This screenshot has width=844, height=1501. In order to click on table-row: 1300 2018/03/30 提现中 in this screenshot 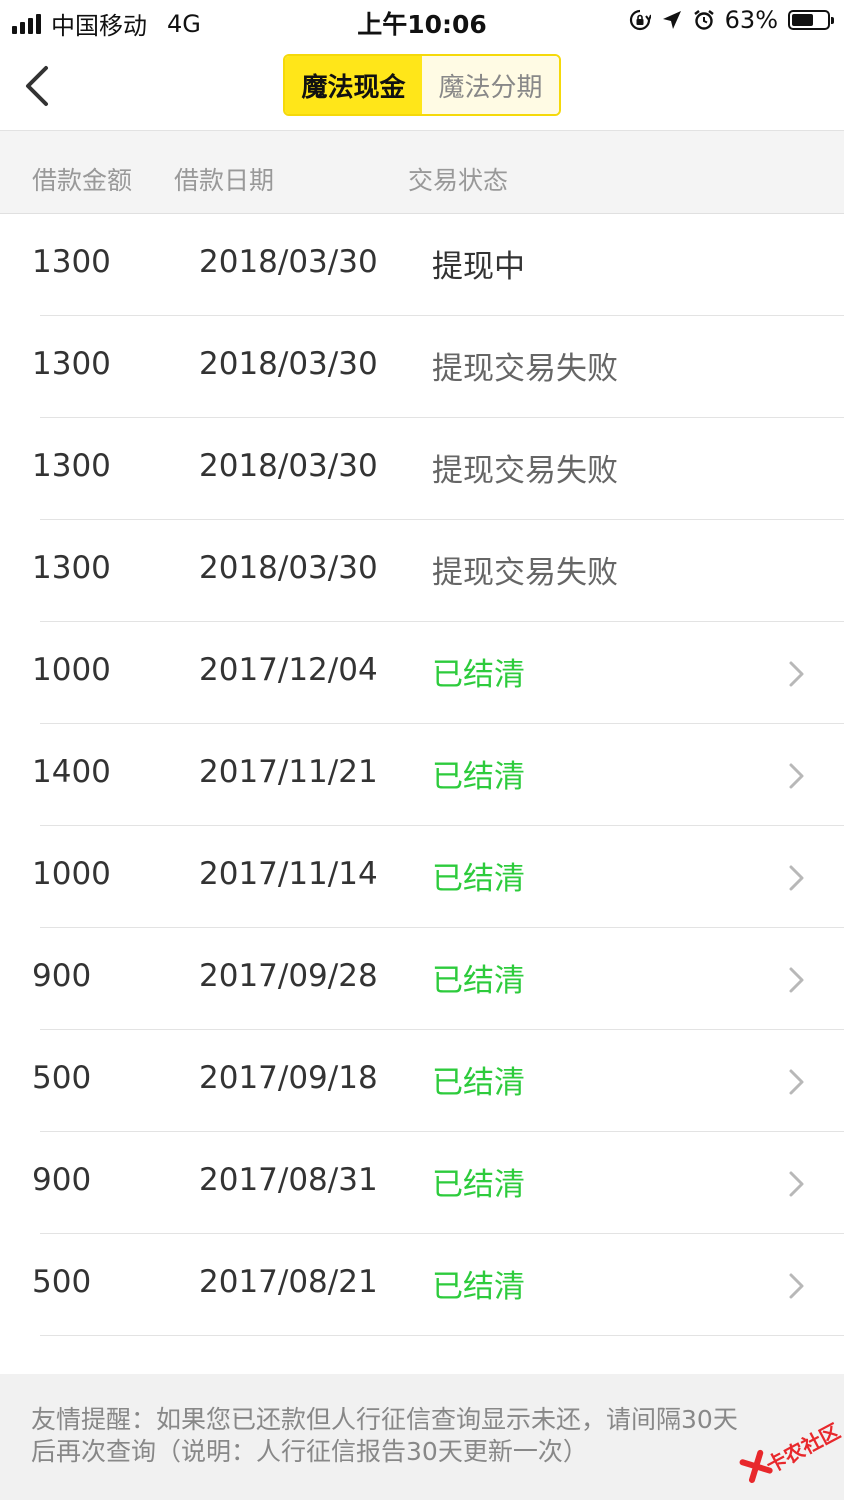, I will do `click(422, 265)`.